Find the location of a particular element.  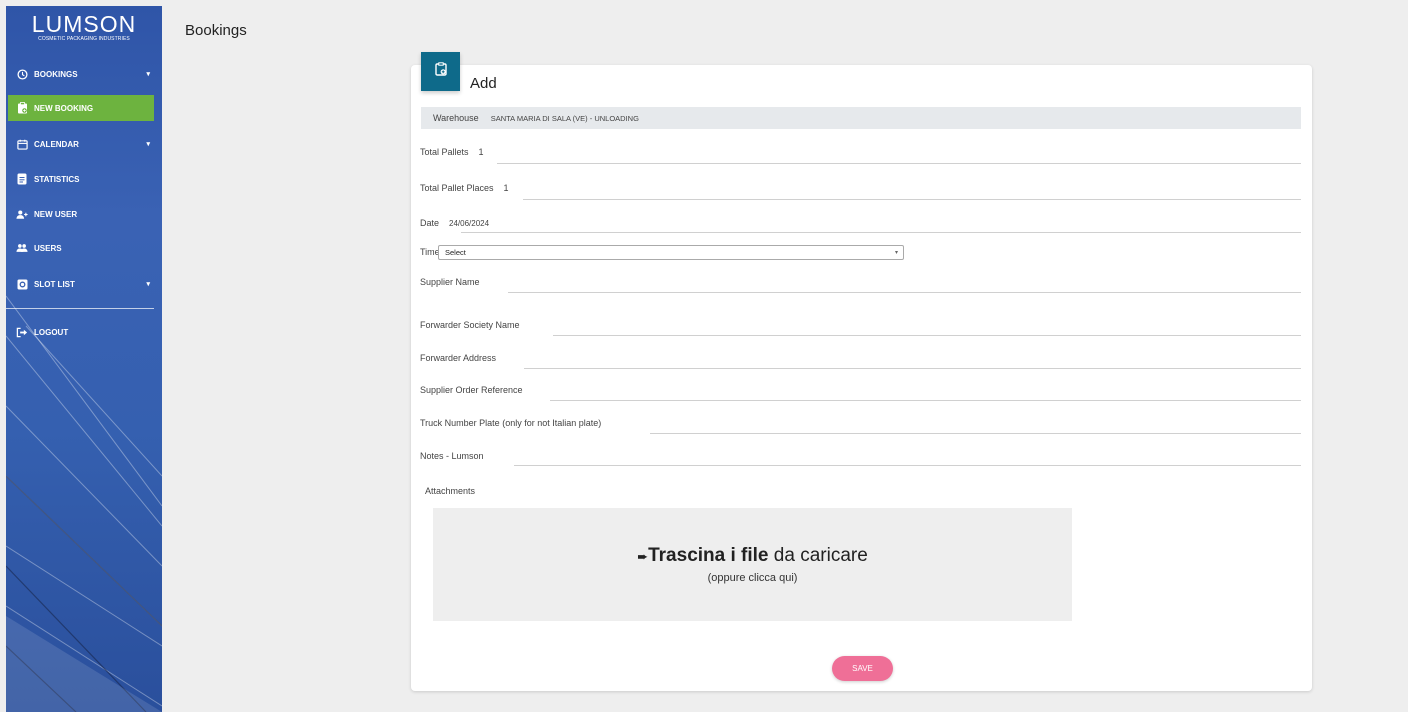

supplier-name-underline is located at coordinates (904, 292).